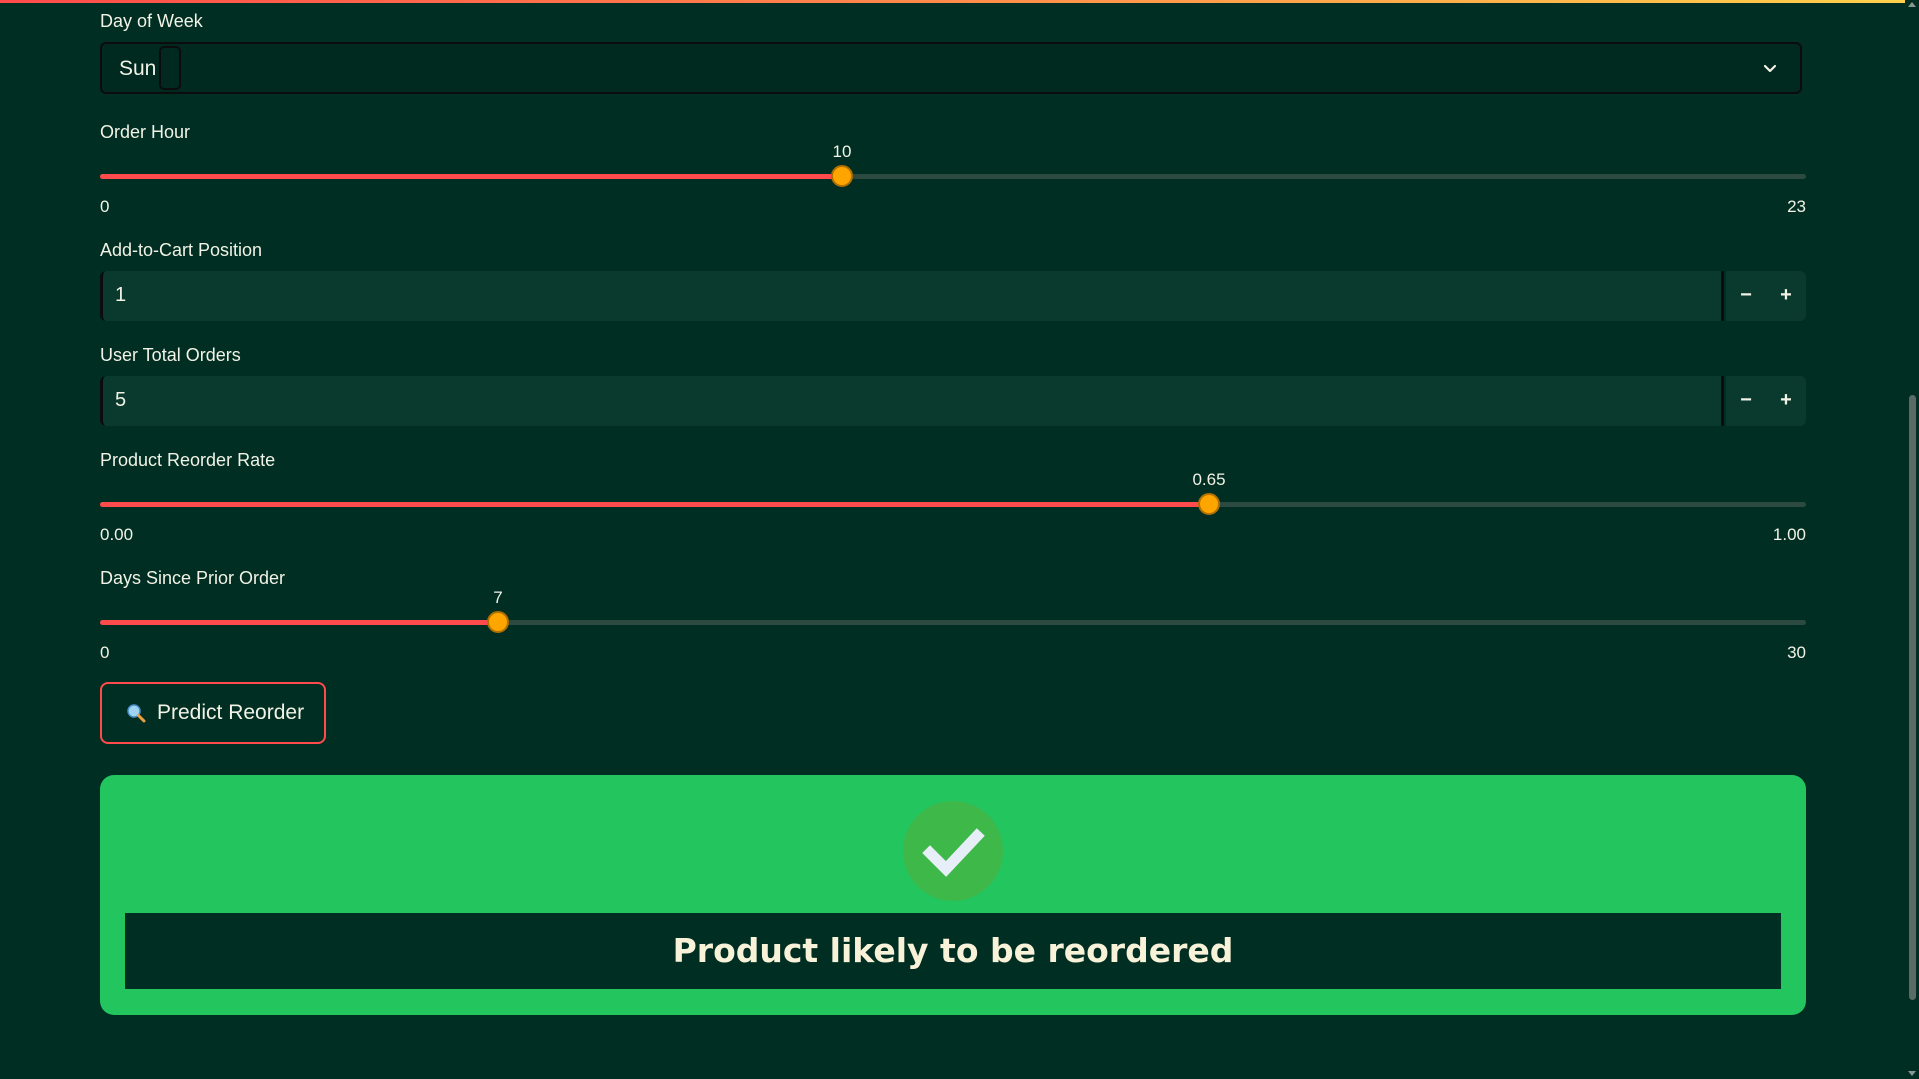 The width and height of the screenshot is (1919, 1079). I want to click on check-badge, so click(953, 851).